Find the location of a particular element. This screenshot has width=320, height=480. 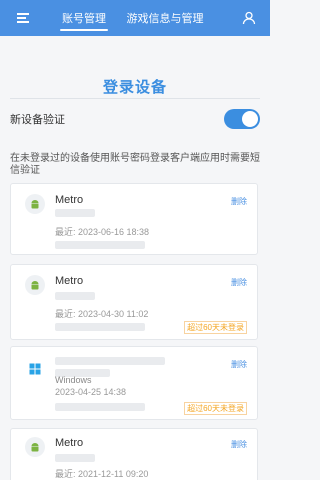

device-name: Windows is located at coordinates (73, 380).